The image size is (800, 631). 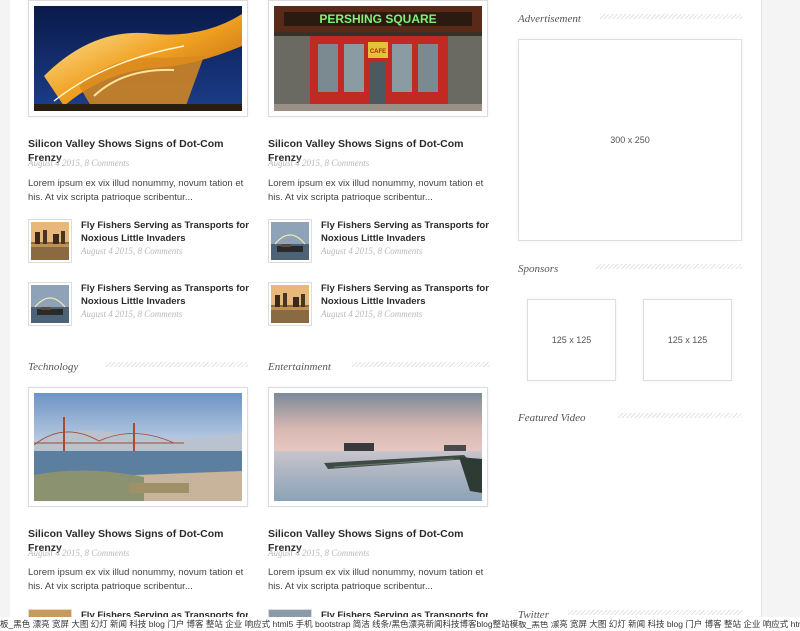 I want to click on widget-heading-sponsors: Sponsors, so click(x=630, y=267).